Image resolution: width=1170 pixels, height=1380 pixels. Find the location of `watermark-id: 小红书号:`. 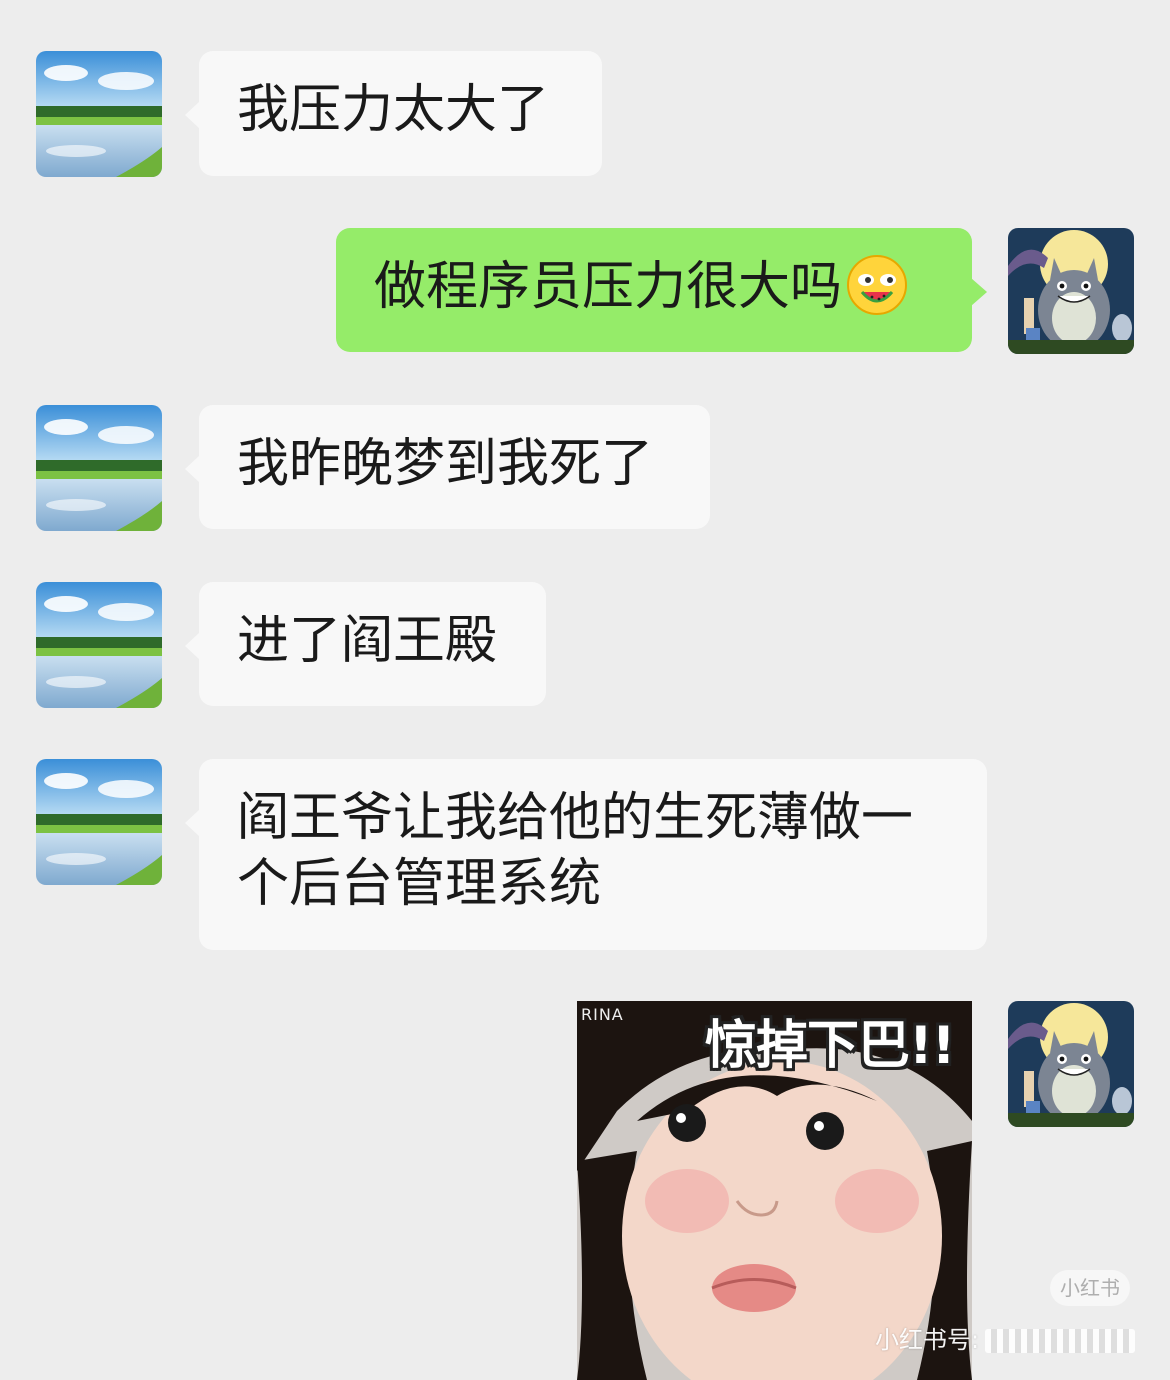

watermark-id: 小红书号: is located at coordinates (1005, 1337).